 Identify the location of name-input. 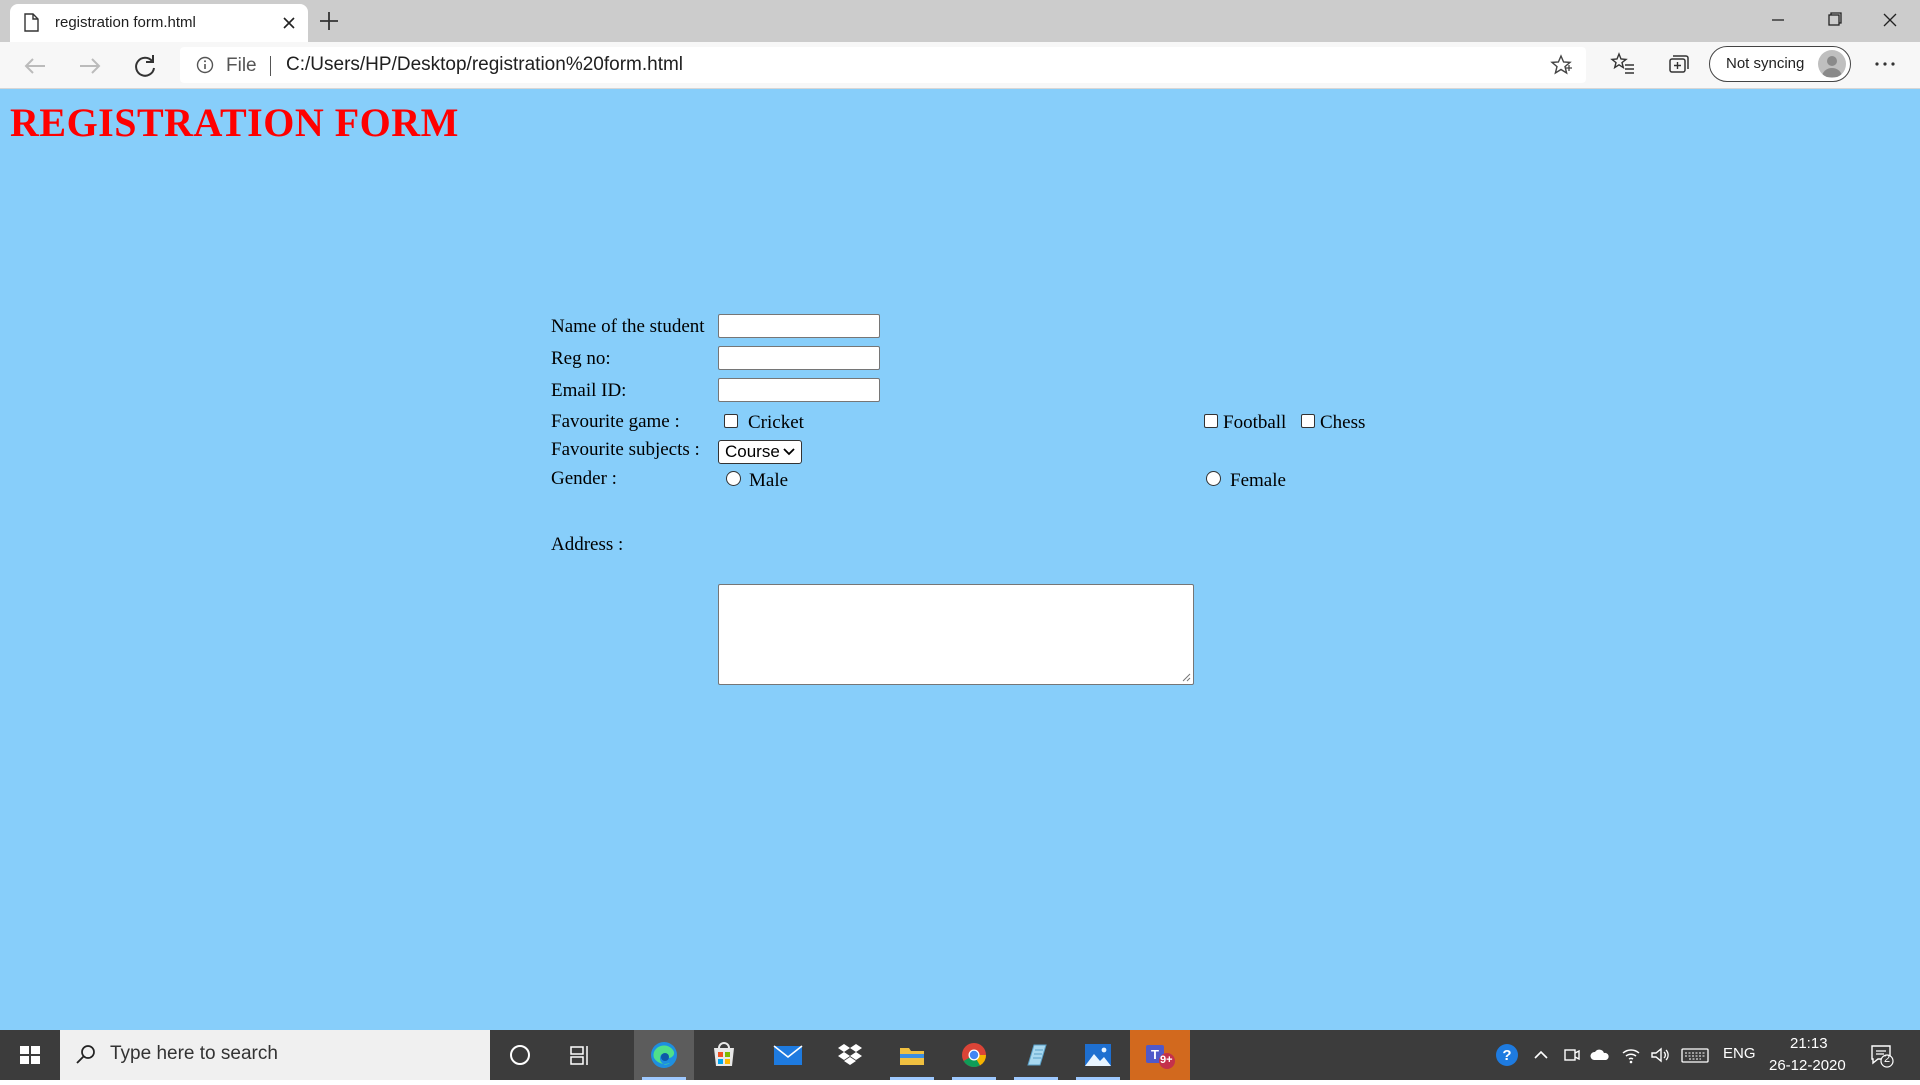
(799, 326).